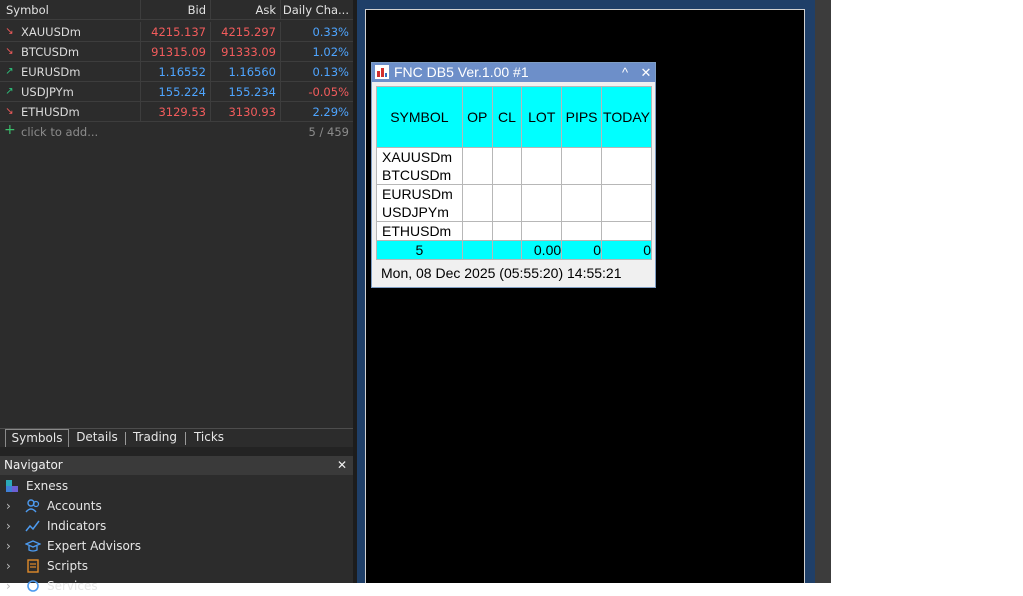  I want to click on daily-change: 1.02%, so click(330, 52).